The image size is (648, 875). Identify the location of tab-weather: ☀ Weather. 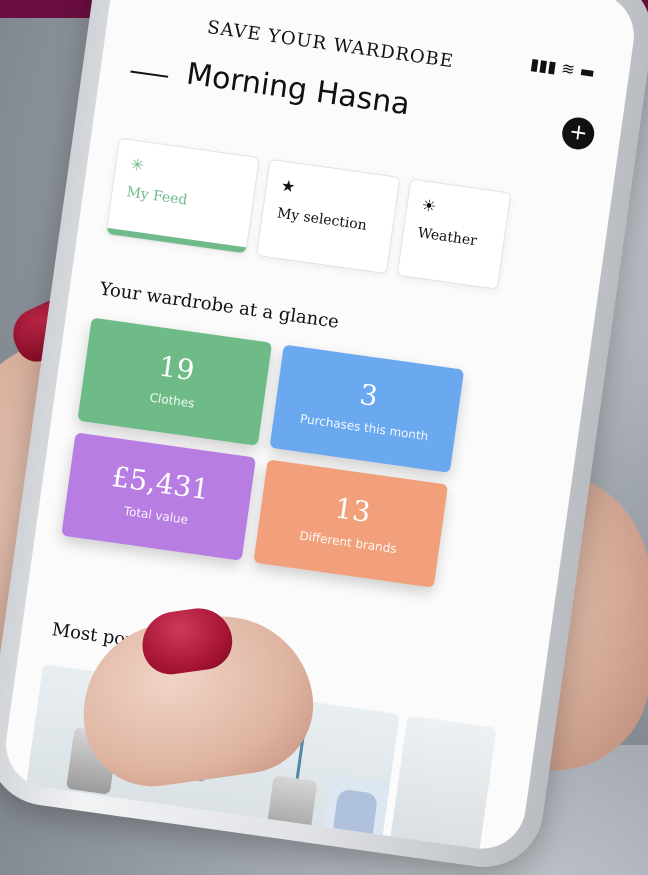
(454, 234).